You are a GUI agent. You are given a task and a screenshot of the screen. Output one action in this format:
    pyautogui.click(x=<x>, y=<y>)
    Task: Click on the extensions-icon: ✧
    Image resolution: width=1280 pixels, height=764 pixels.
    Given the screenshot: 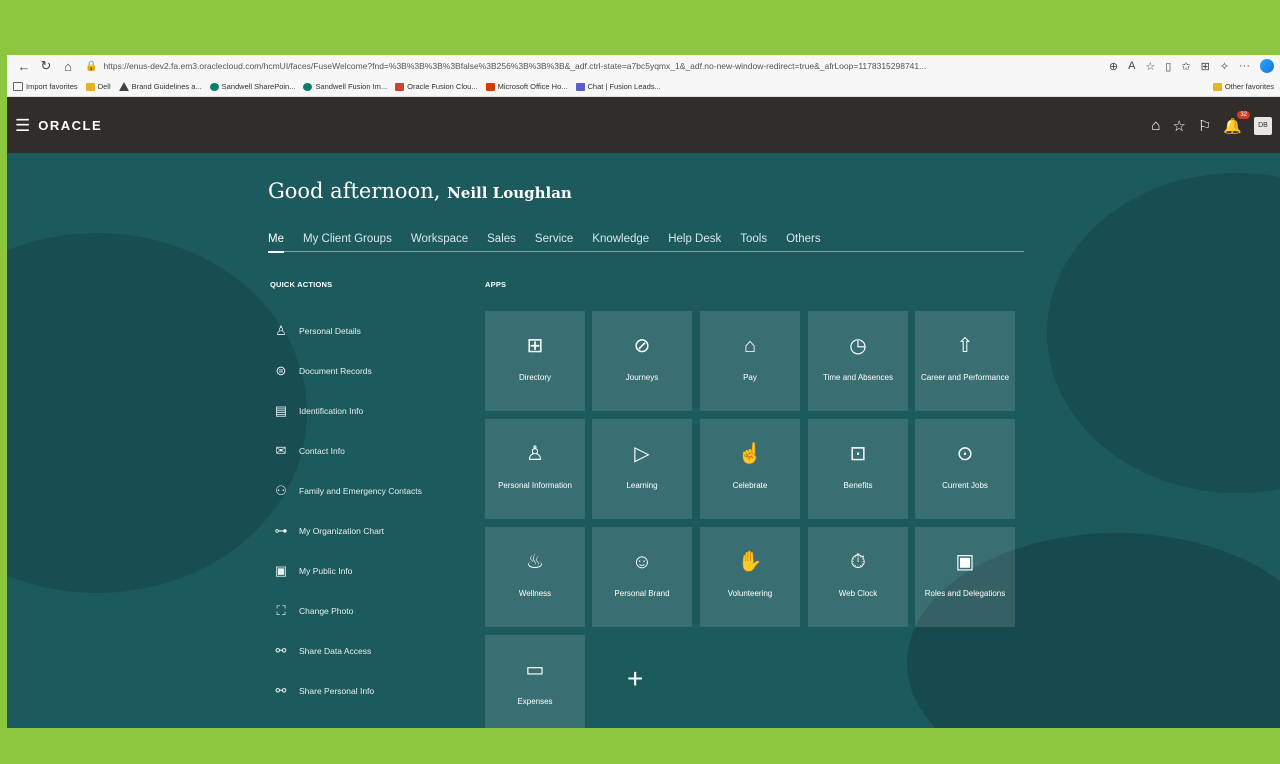 What is the action you would take?
    pyautogui.click(x=1224, y=66)
    